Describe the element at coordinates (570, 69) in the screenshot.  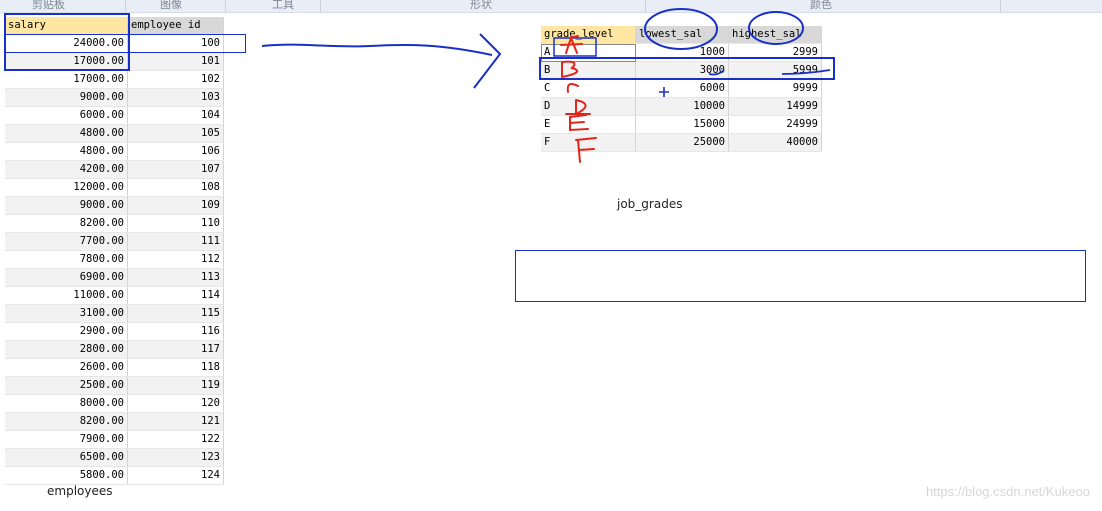
I see `handwritten-letter-b` at that location.